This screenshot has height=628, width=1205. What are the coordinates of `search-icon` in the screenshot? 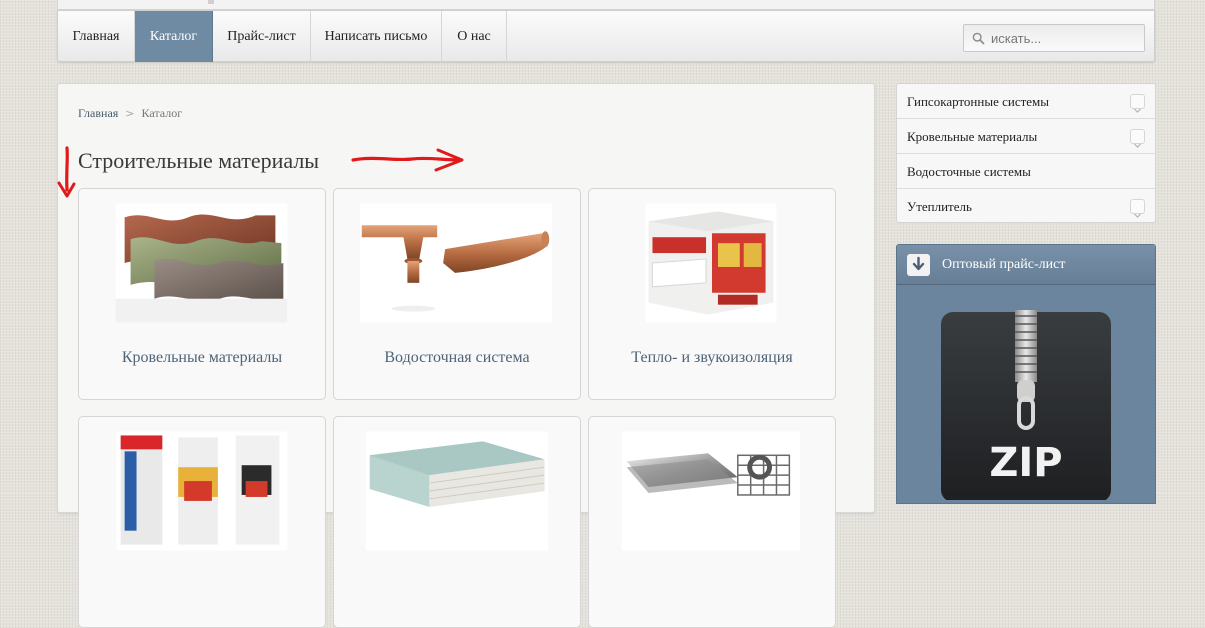 It's located at (978, 38).